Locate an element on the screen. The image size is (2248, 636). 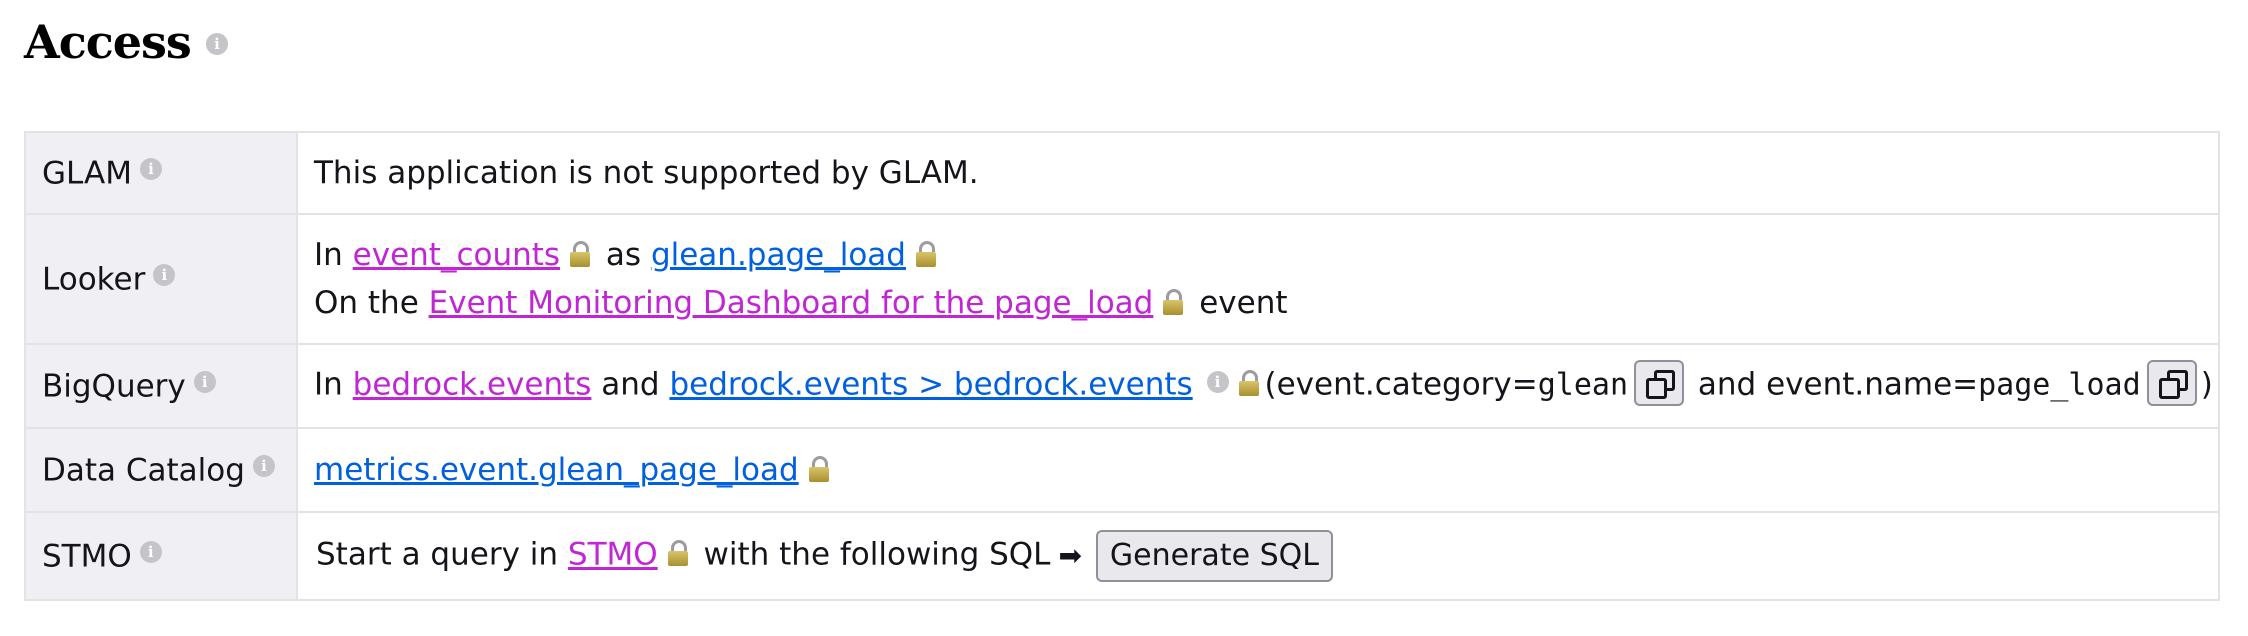
name-condition-label: and event.name= is located at coordinates (1838, 384).